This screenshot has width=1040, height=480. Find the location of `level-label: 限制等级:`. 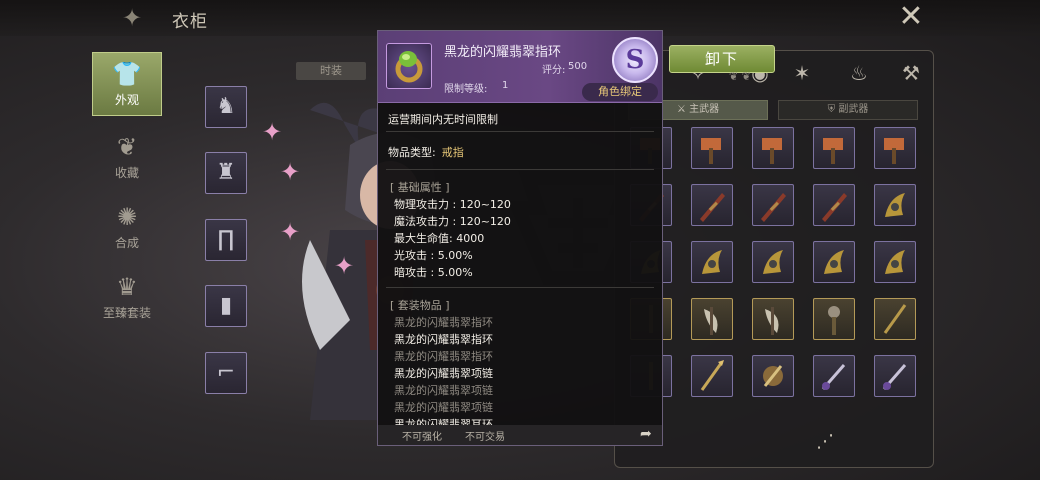

level-label: 限制等级: is located at coordinates (466, 89).